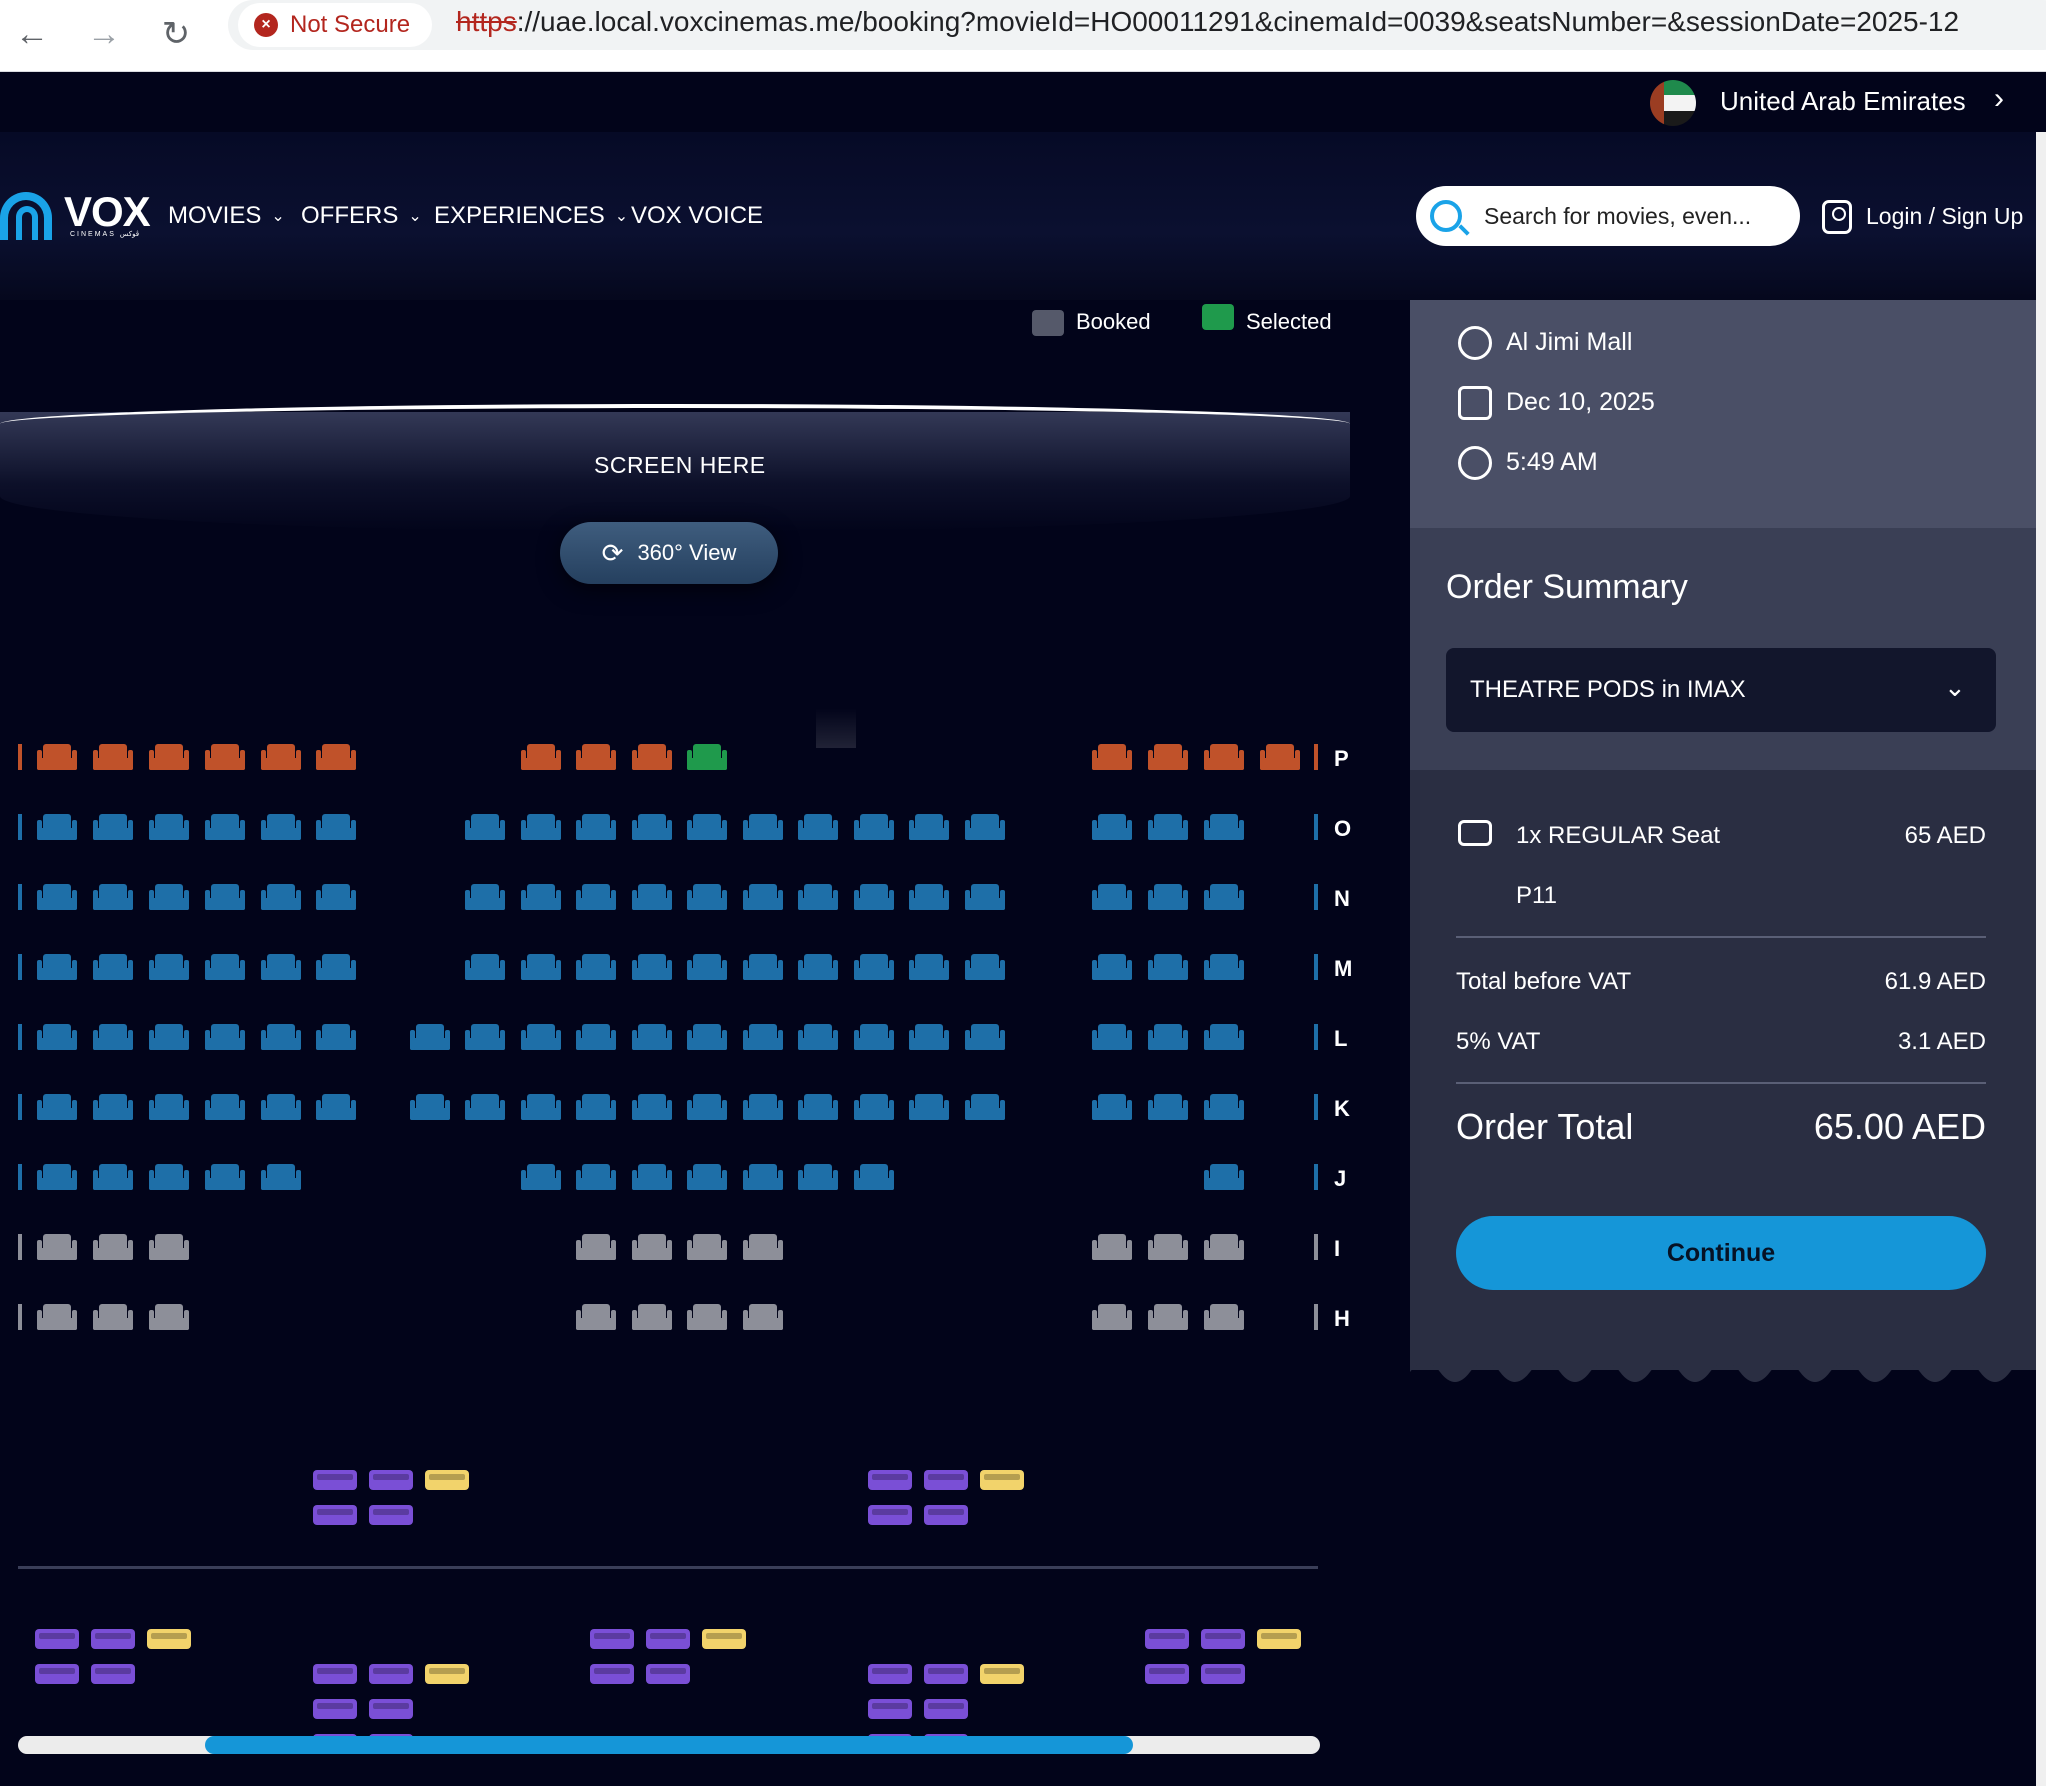  I want to click on vertical-scrollbar, so click(2041, 959).